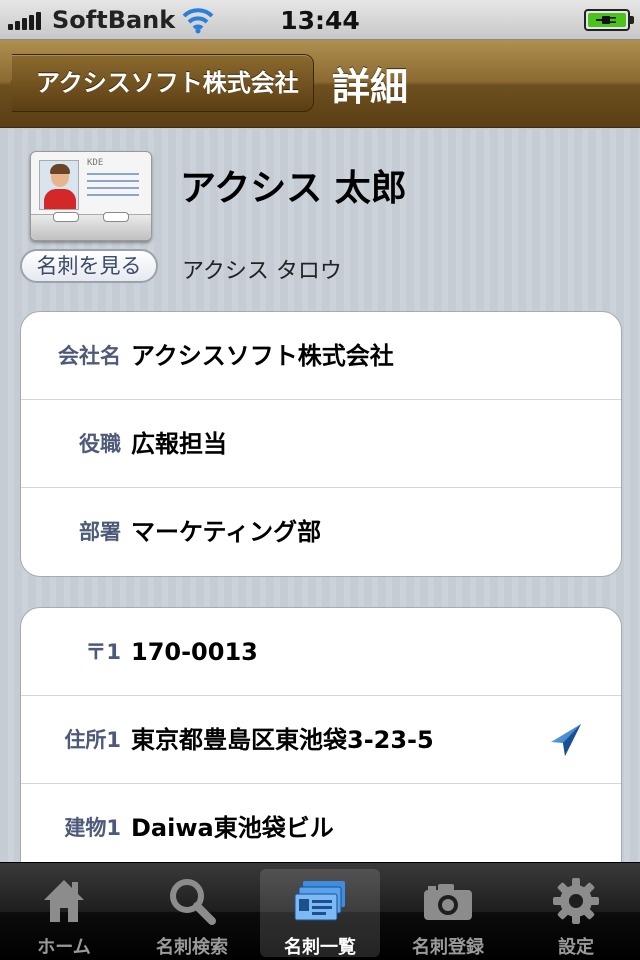 This screenshot has width=640, height=960. What do you see at coordinates (226, 532) in the screenshot?
I see `row-value: マーケティング部` at bounding box center [226, 532].